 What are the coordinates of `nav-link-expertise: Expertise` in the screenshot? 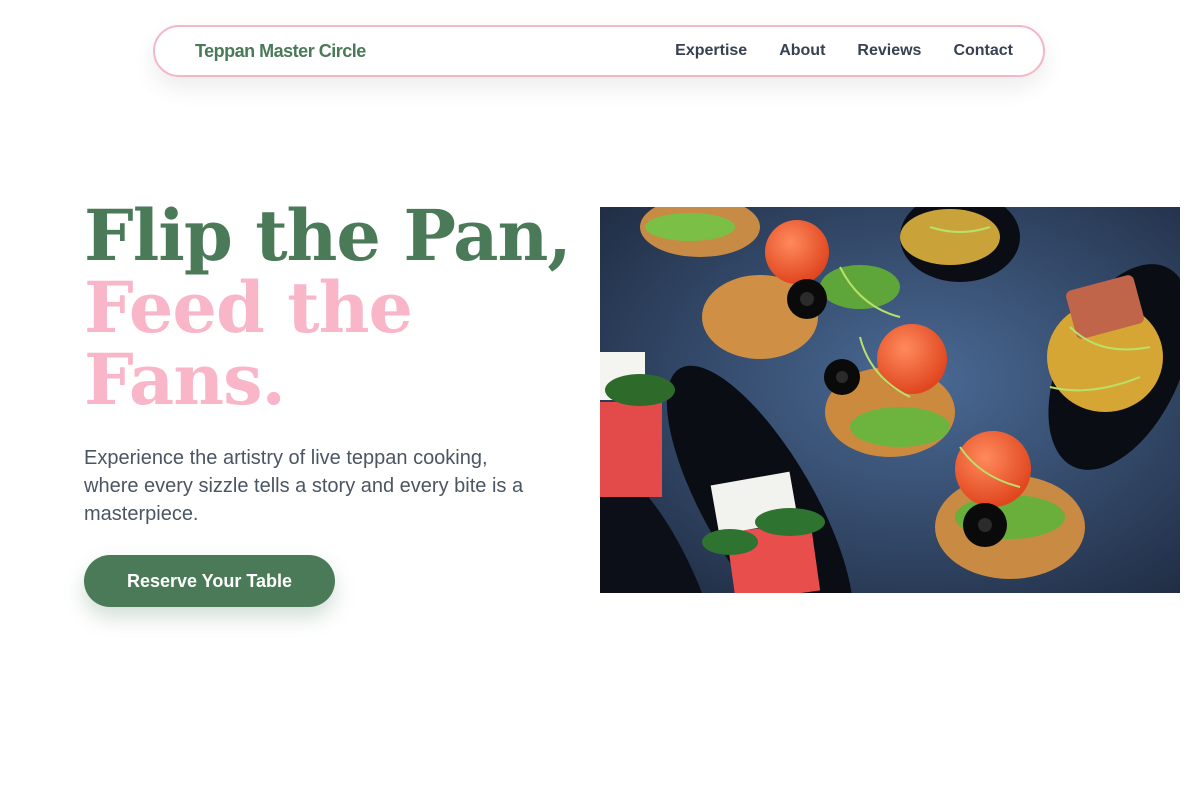 It's located at (711, 51).